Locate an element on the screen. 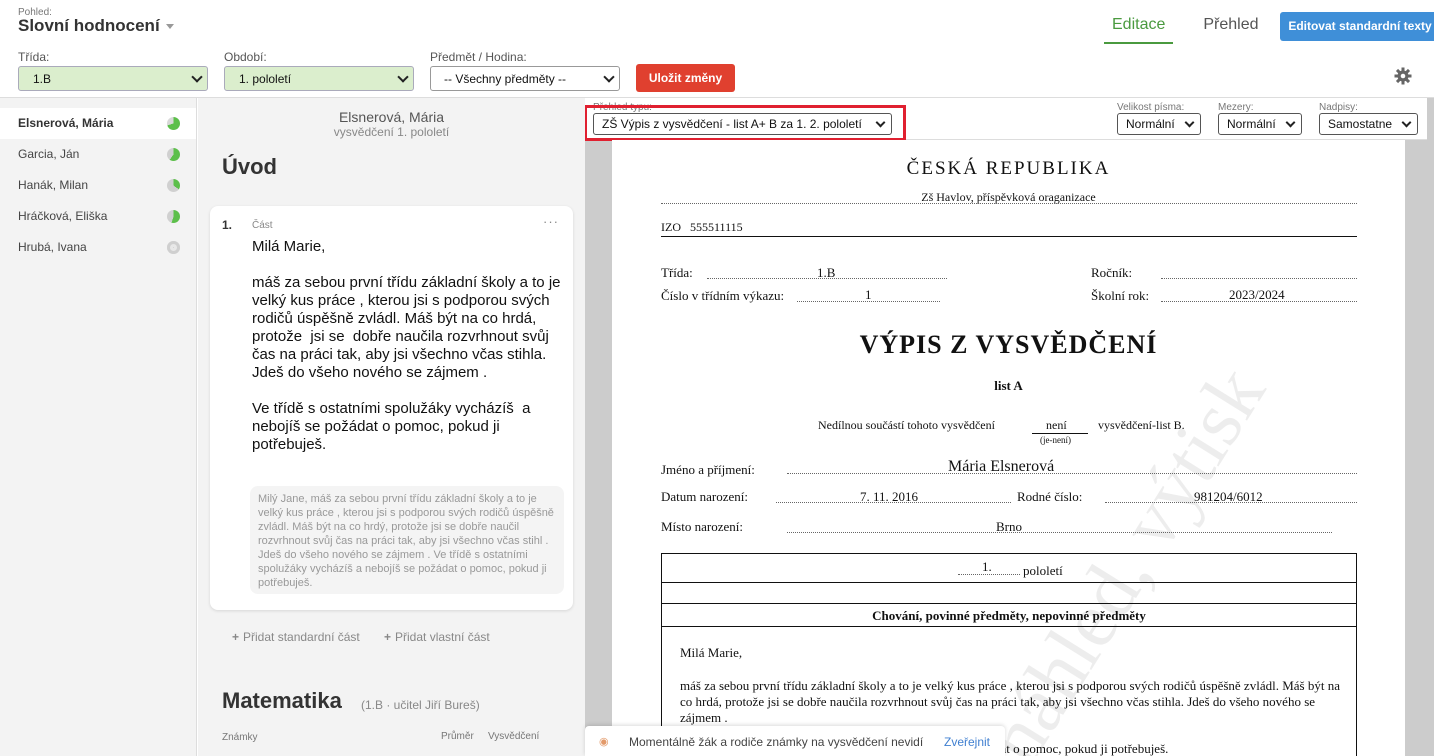 The height and width of the screenshot is (756, 1434). doc-greeting: Milá Marie, is located at coordinates (711, 652).